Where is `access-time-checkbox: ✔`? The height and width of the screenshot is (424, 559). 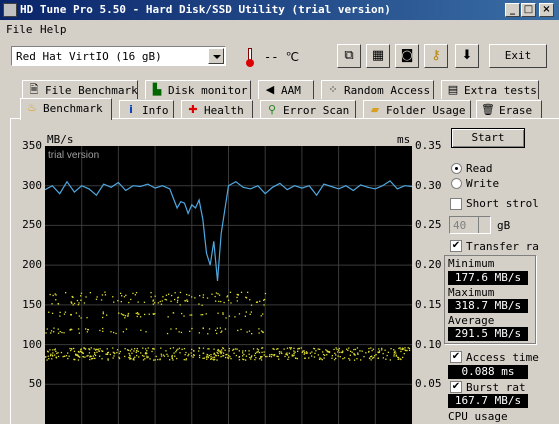 access-time-checkbox: ✔ is located at coordinates (456, 357).